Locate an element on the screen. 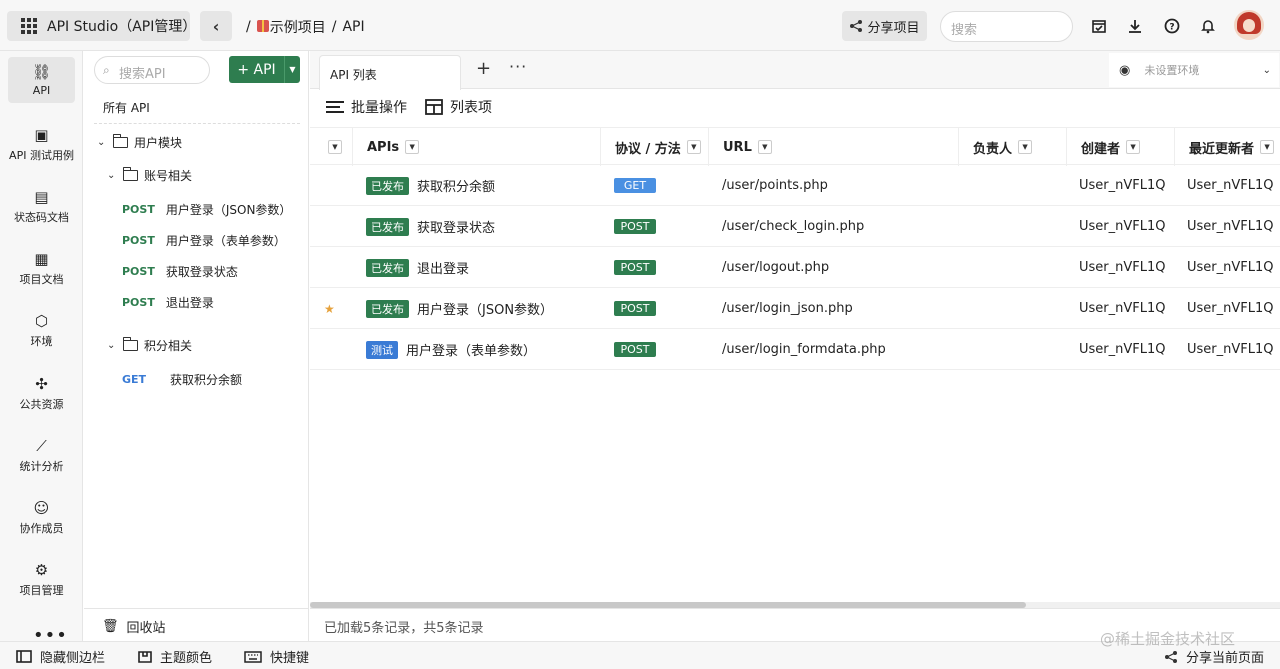 This screenshot has width=1280, height=669. shortcuts-button: 快捷键 is located at coordinates (276, 656).